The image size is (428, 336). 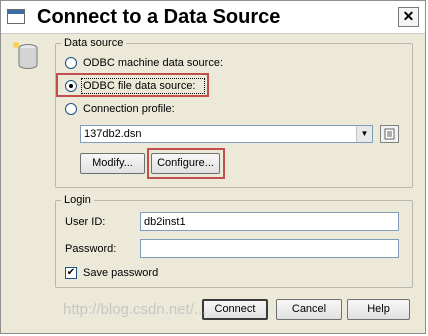 I want to click on close-button: ✕, so click(x=408, y=17).